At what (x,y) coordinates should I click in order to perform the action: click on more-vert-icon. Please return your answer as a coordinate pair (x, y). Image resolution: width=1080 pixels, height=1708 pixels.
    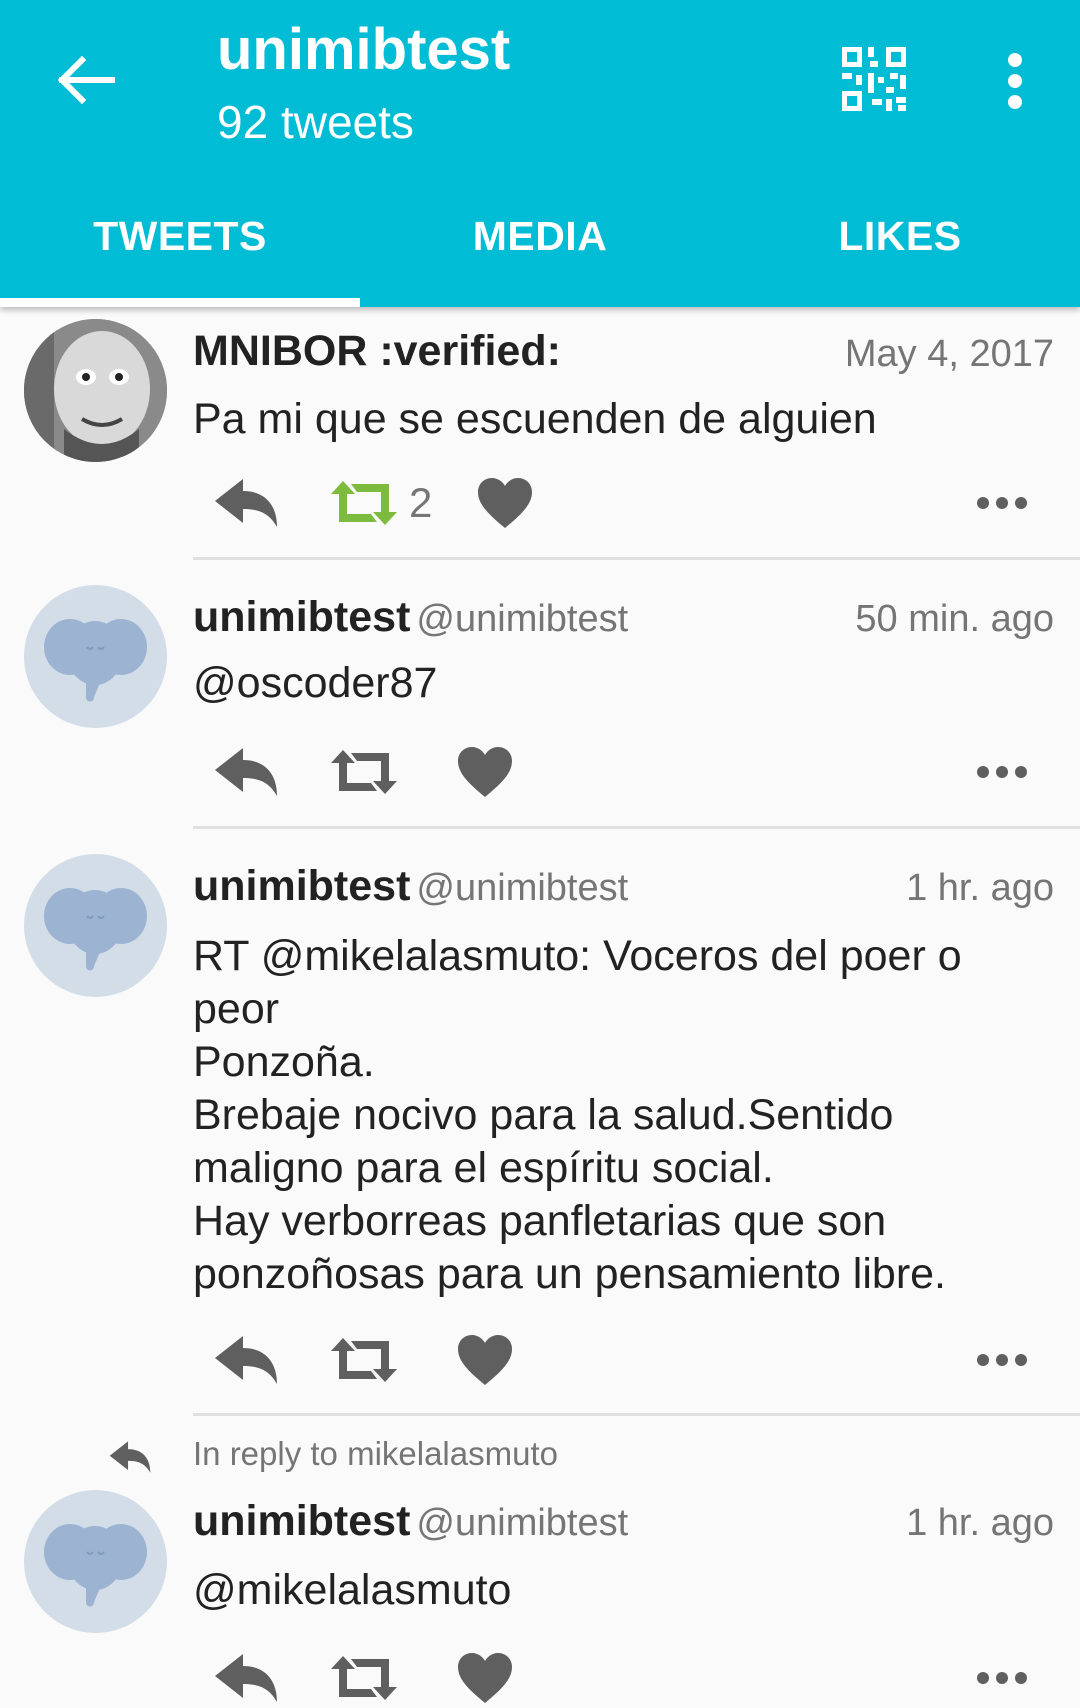
    Looking at the image, I should click on (1015, 81).